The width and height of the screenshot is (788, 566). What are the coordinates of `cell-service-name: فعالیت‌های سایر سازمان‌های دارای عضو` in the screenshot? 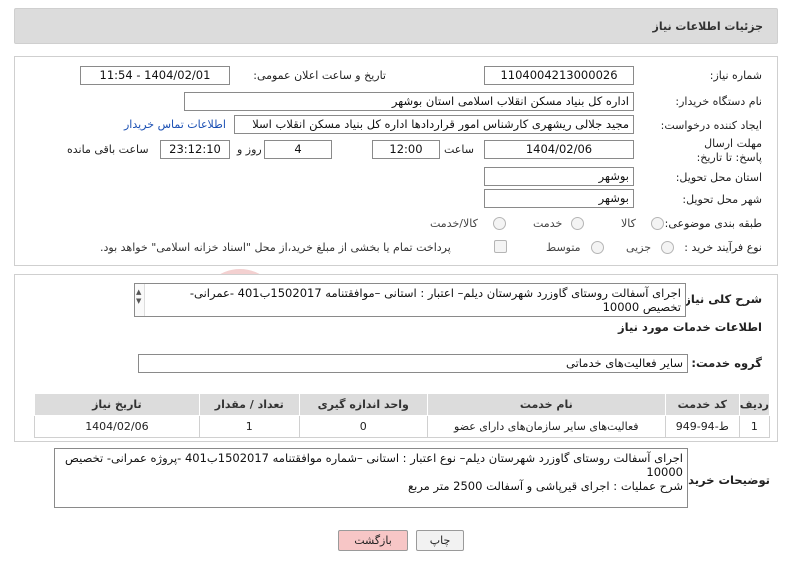 It's located at (546, 426).